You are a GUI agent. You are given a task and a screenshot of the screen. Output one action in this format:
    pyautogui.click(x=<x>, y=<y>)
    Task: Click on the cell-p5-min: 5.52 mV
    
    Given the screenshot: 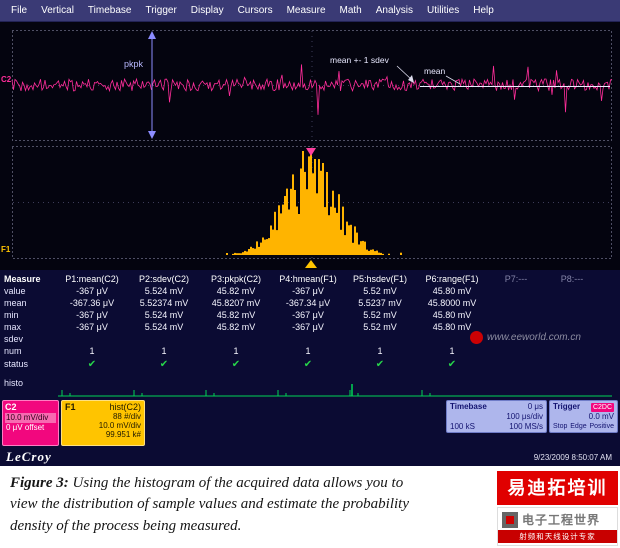 What is the action you would take?
    pyautogui.click(x=380, y=315)
    